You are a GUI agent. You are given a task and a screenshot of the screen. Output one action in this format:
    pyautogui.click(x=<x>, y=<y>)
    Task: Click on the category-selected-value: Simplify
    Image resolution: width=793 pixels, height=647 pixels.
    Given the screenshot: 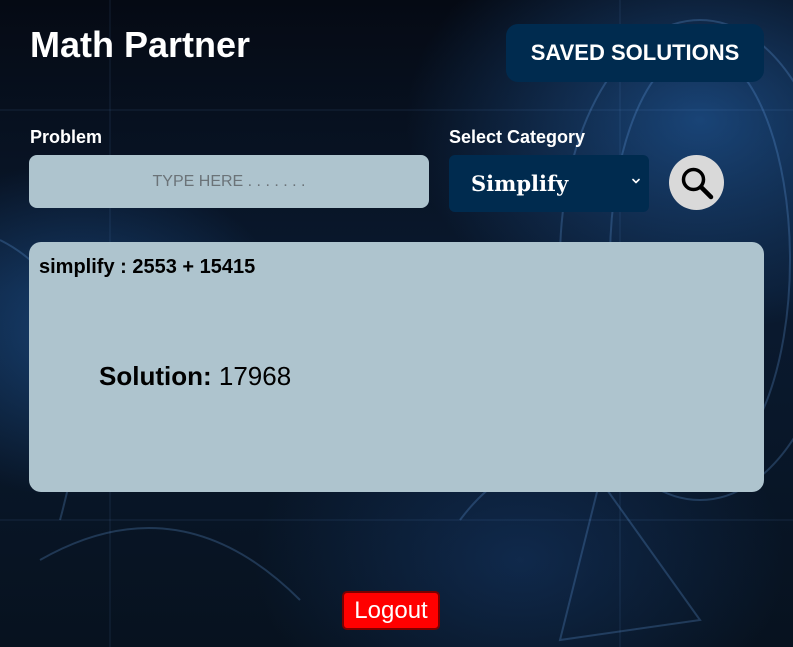 What is the action you would take?
    pyautogui.click(x=520, y=183)
    